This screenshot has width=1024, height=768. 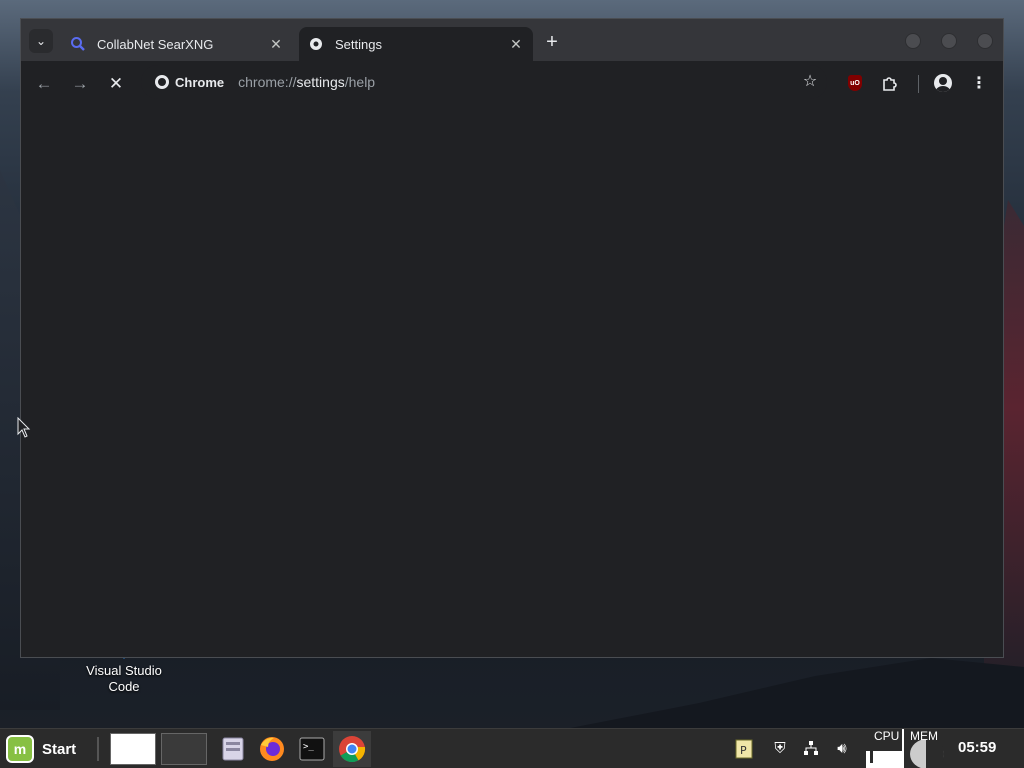 I want to click on tab-searxng: CollabNet SearXNG ✕, so click(x=177, y=44).